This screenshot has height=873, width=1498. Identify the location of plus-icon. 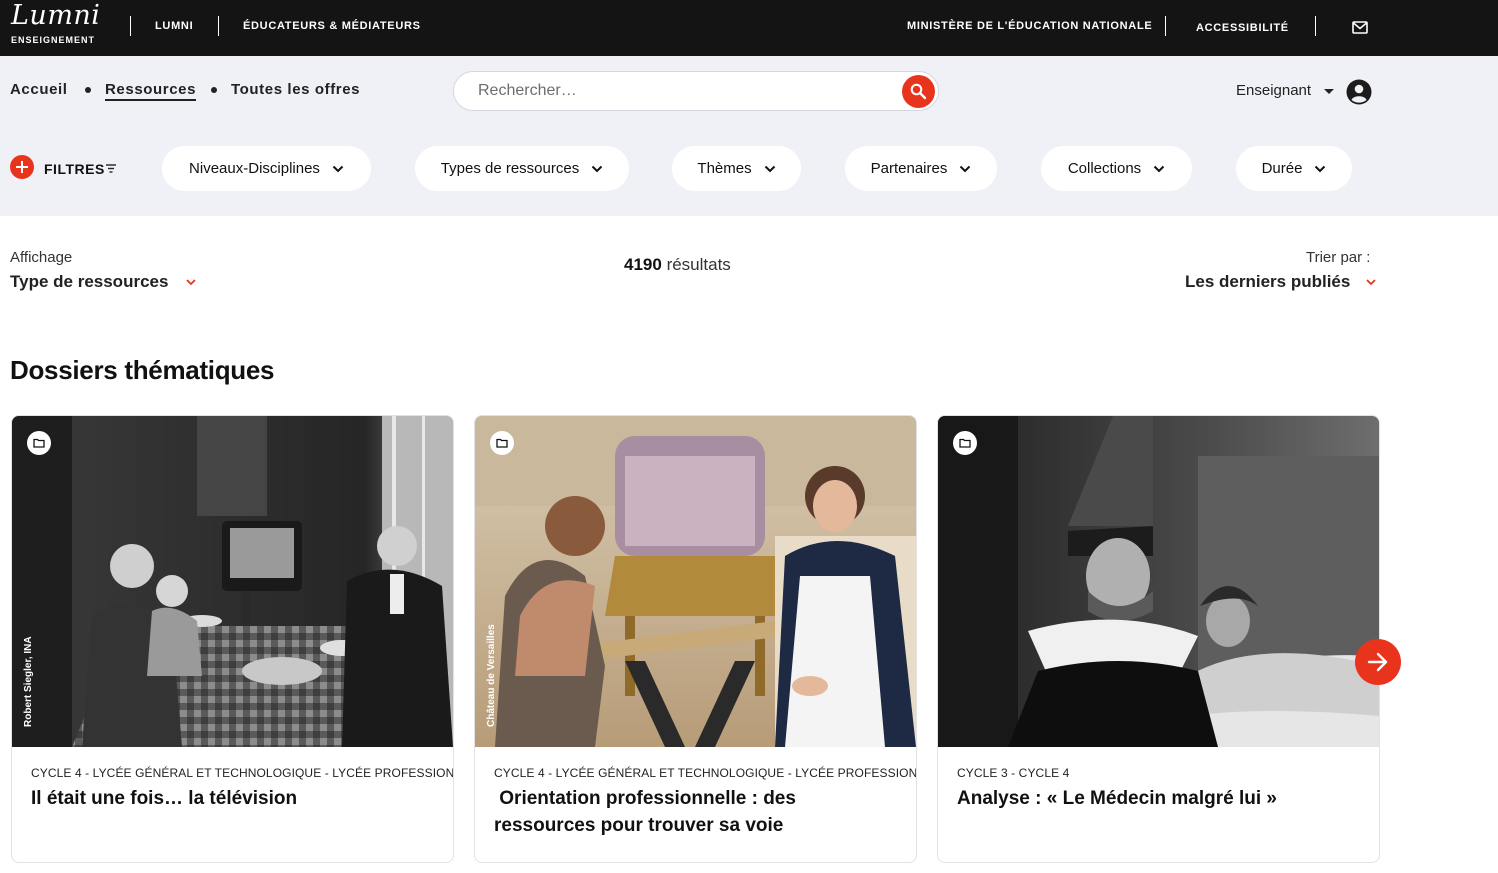
(22, 167).